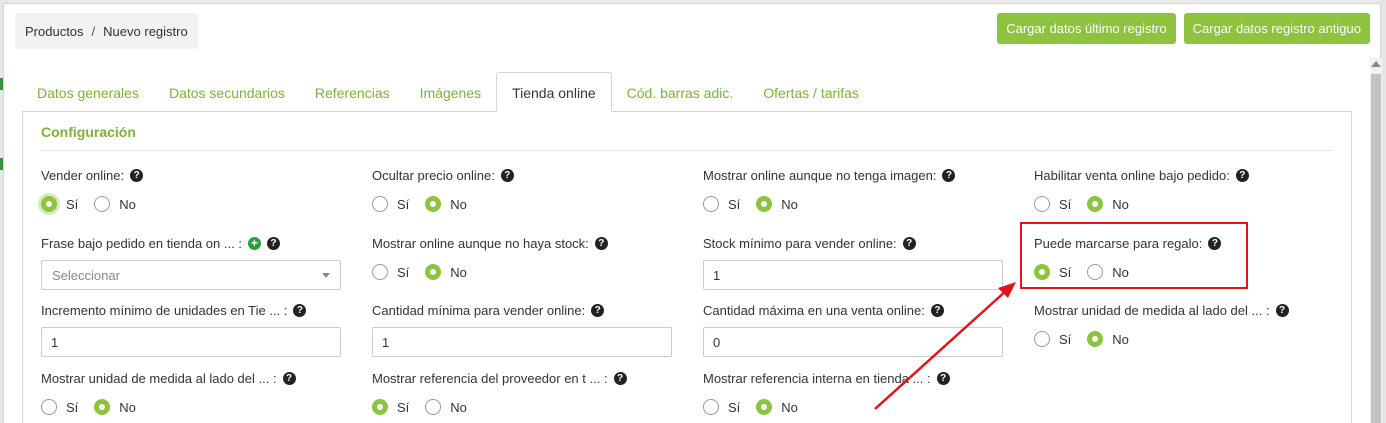 The image size is (1386, 423). What do you see at coordinates (480, 243) in the screenshot?
I see `field-label: Mostrar online aunque no haya stock:` at bounding box center [480, 243].